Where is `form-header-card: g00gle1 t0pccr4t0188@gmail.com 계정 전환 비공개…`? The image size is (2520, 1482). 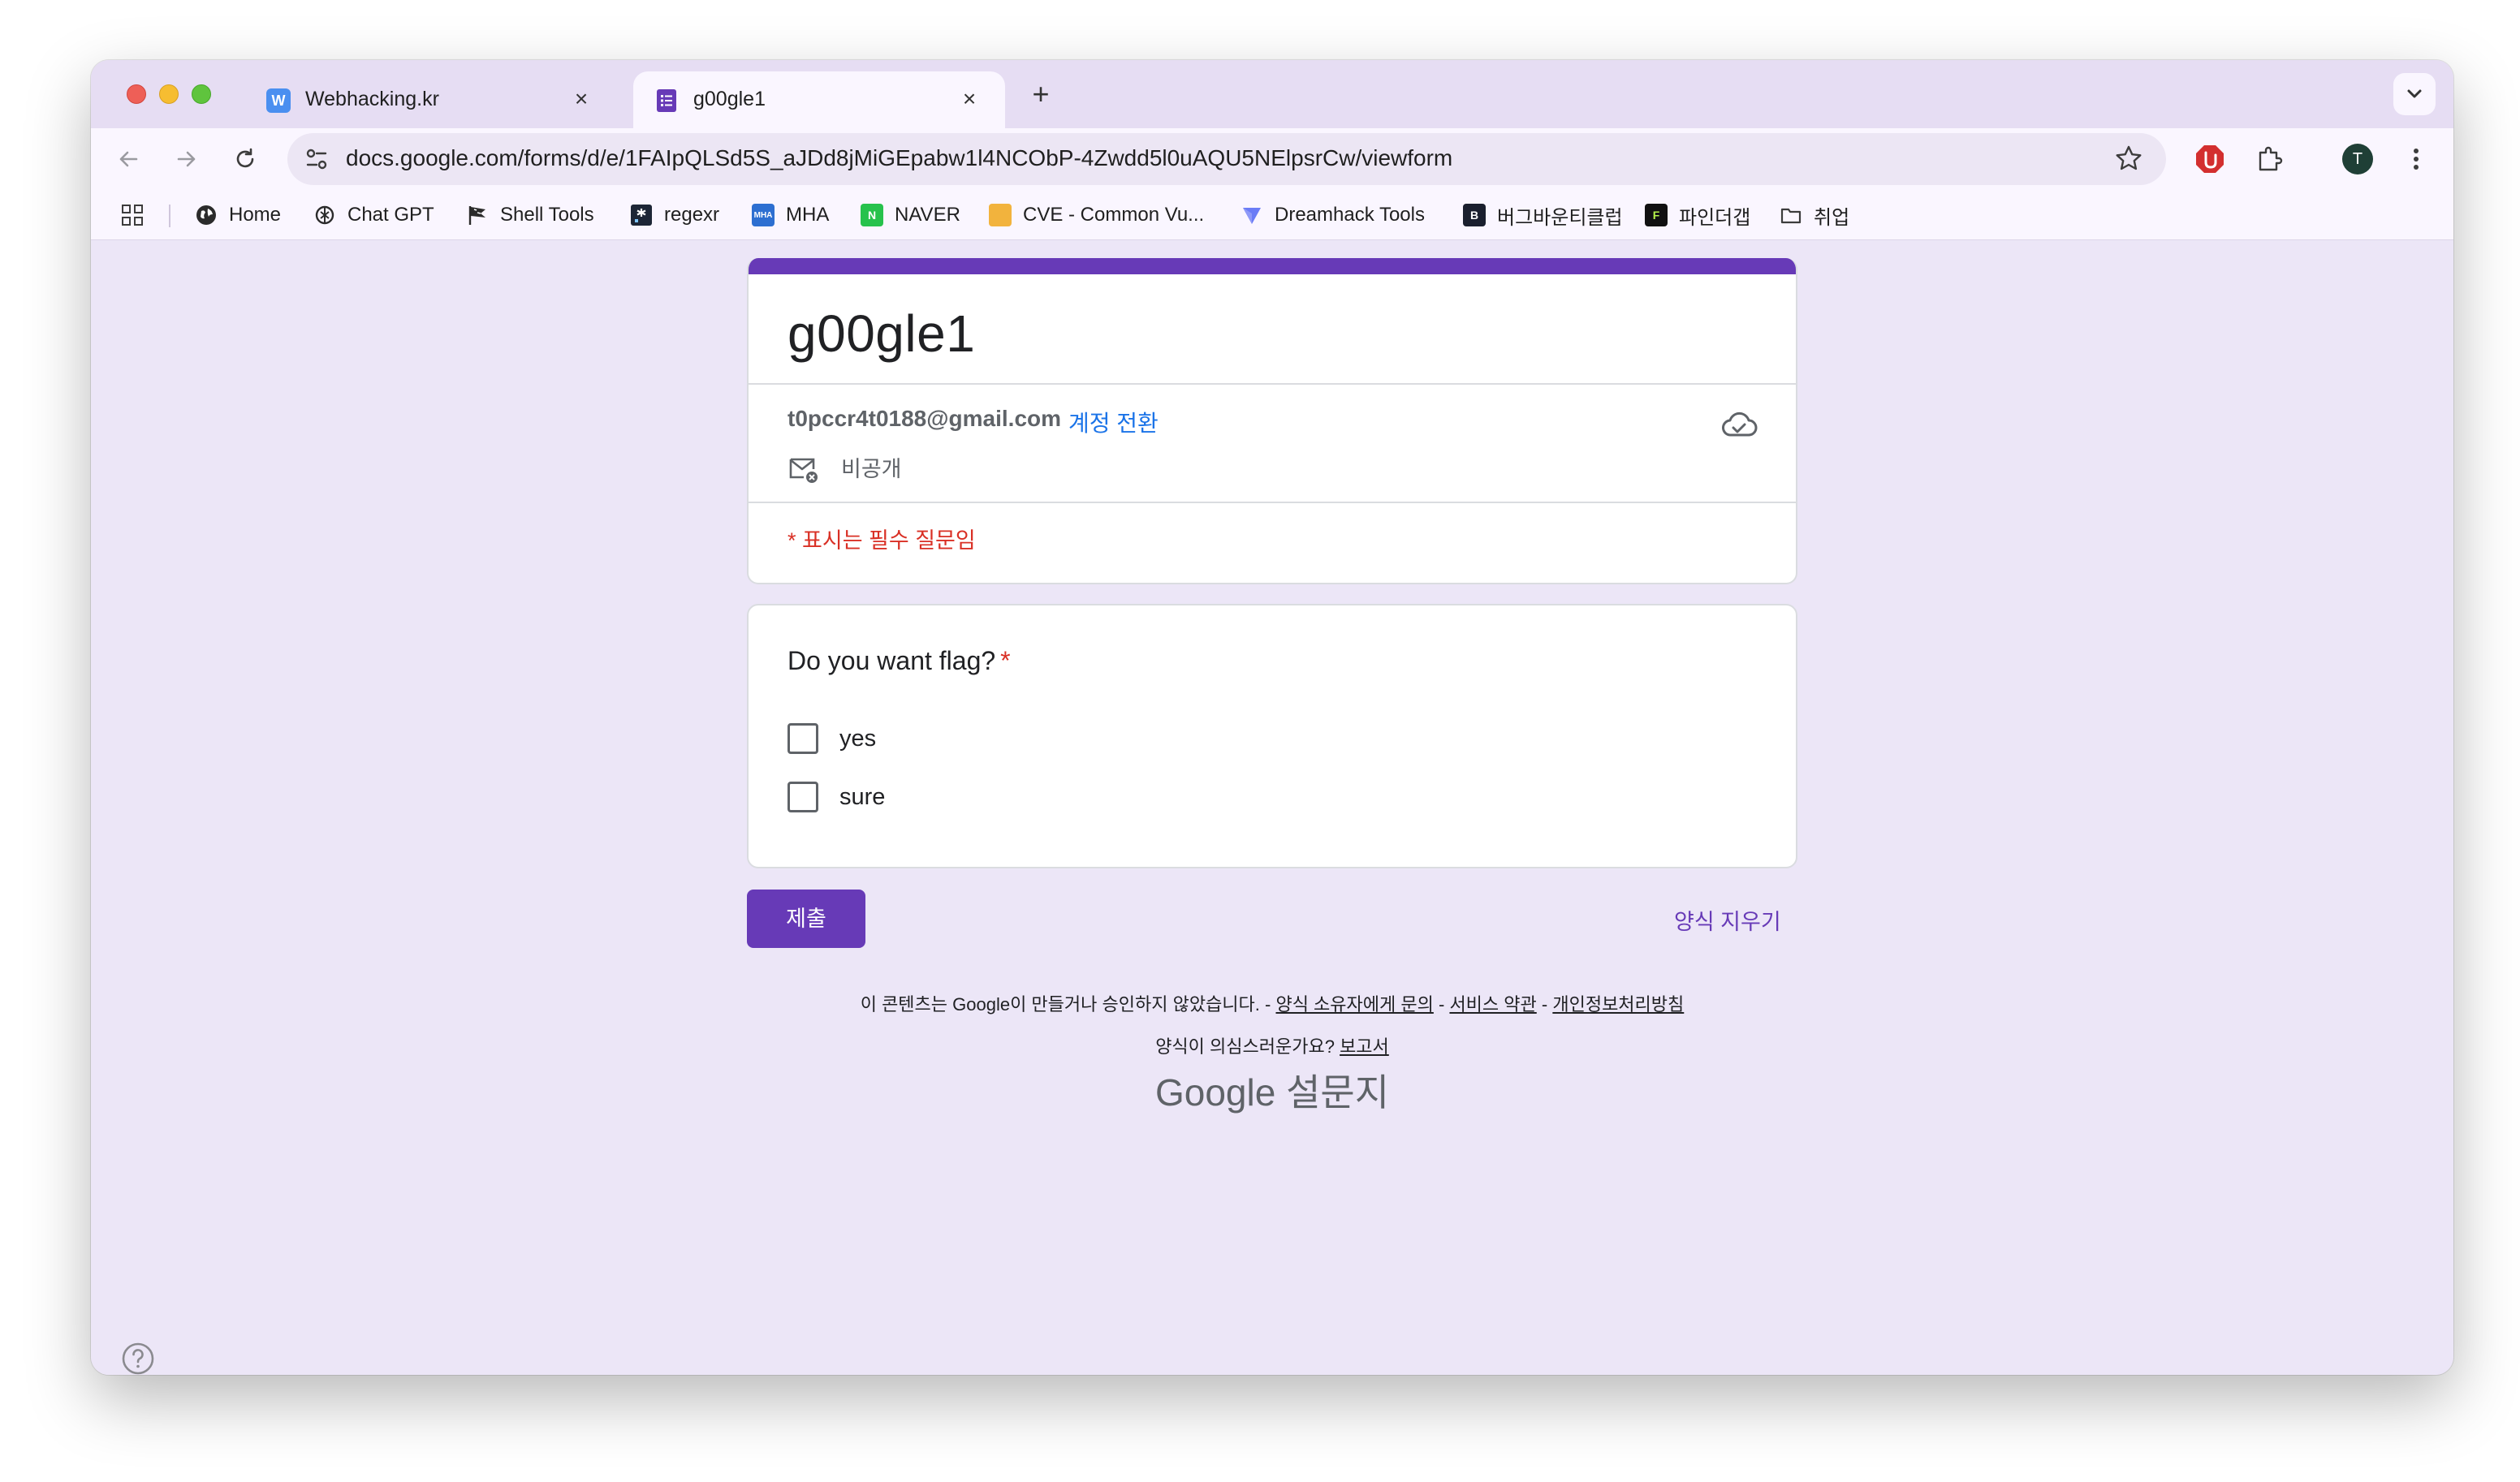 form-header-card: g00gle1 t0pccr4t0188@gmail.com 계정 전환 비공개… is located at coordinates (1272, 421).